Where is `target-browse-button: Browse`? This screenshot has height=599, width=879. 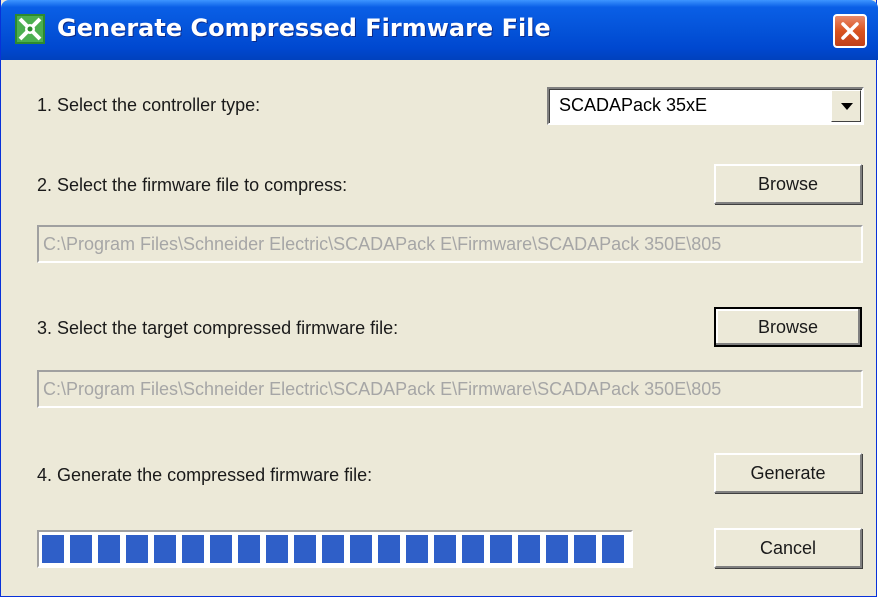 target-browse-button: Browse is located at coordinates (788, 327).